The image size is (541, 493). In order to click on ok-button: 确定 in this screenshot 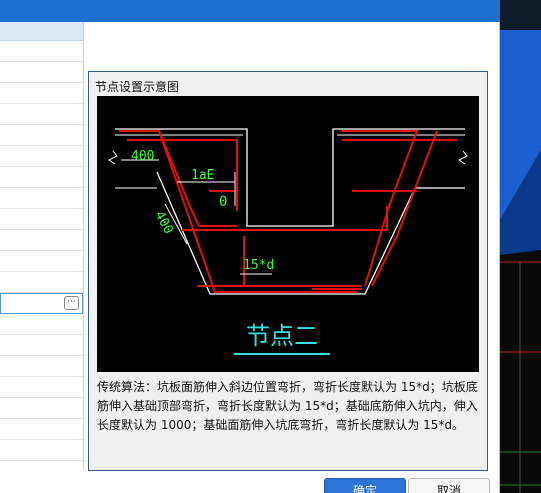, I will do `click(365, 485)`.